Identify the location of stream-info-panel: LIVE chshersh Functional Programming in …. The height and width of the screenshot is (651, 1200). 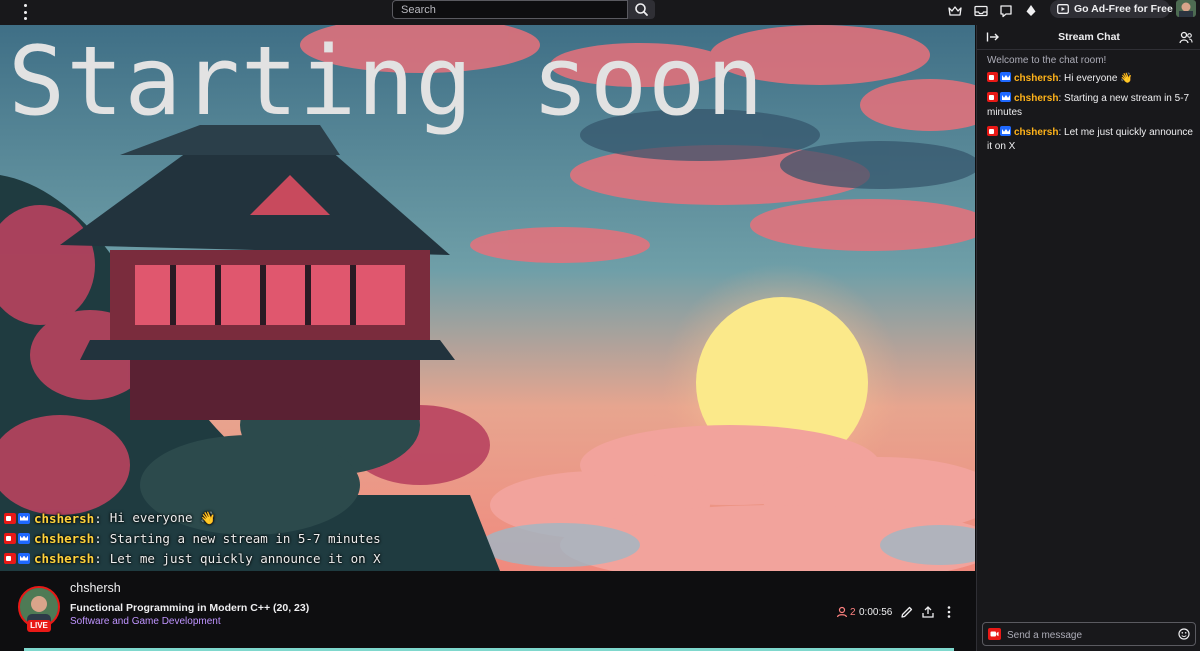
(487, 611).